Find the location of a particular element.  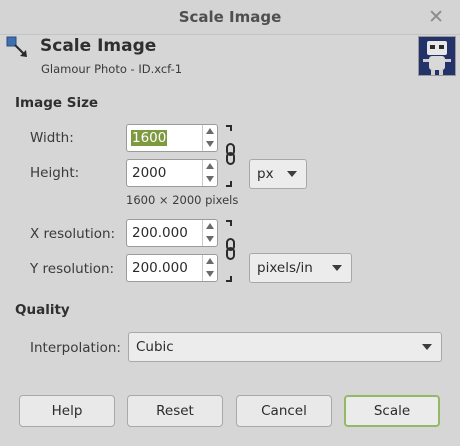

height-stepper is located at coordinates (209, 173).